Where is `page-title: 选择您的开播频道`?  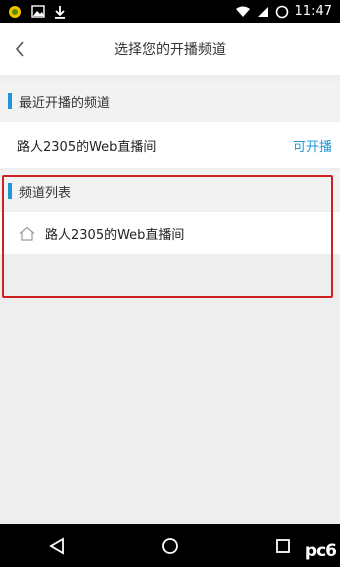
page-title: 选择您的开播频道 is located at coordinates (170, 50).